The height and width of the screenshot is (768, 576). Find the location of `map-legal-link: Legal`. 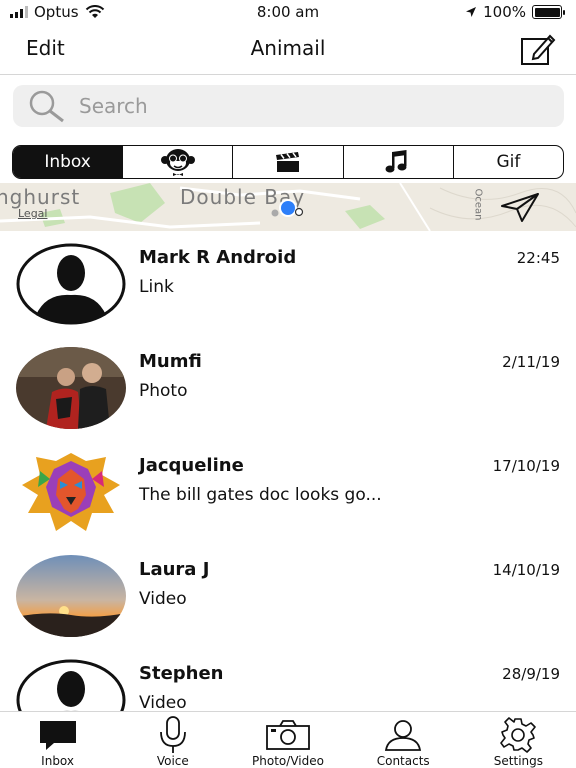

map-legal-link: Legal is located at coordinates (32, 213).